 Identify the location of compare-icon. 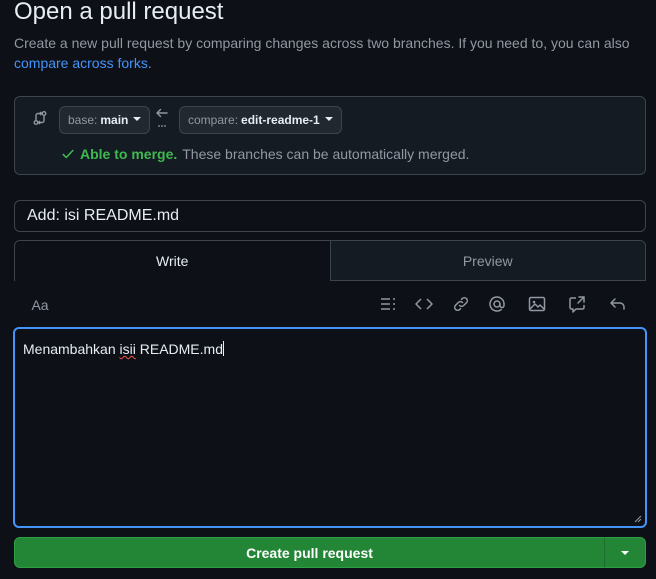
(40, 118).